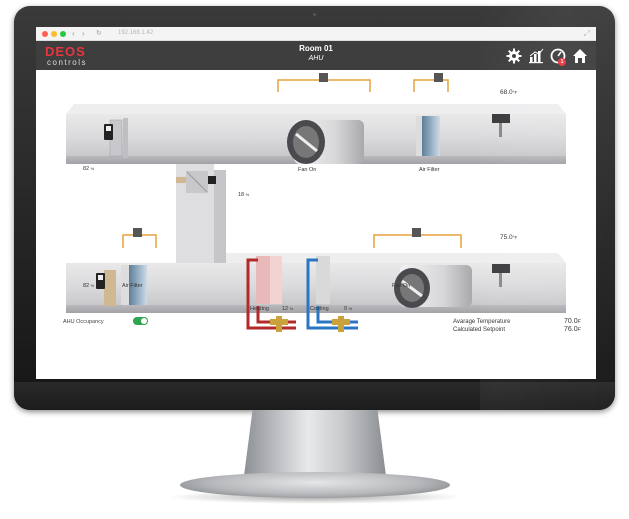 The image size is (629, 519). Describe the element at coordinates (73, 33) in the screenshot. I see `back-icon: ‹` at that location.